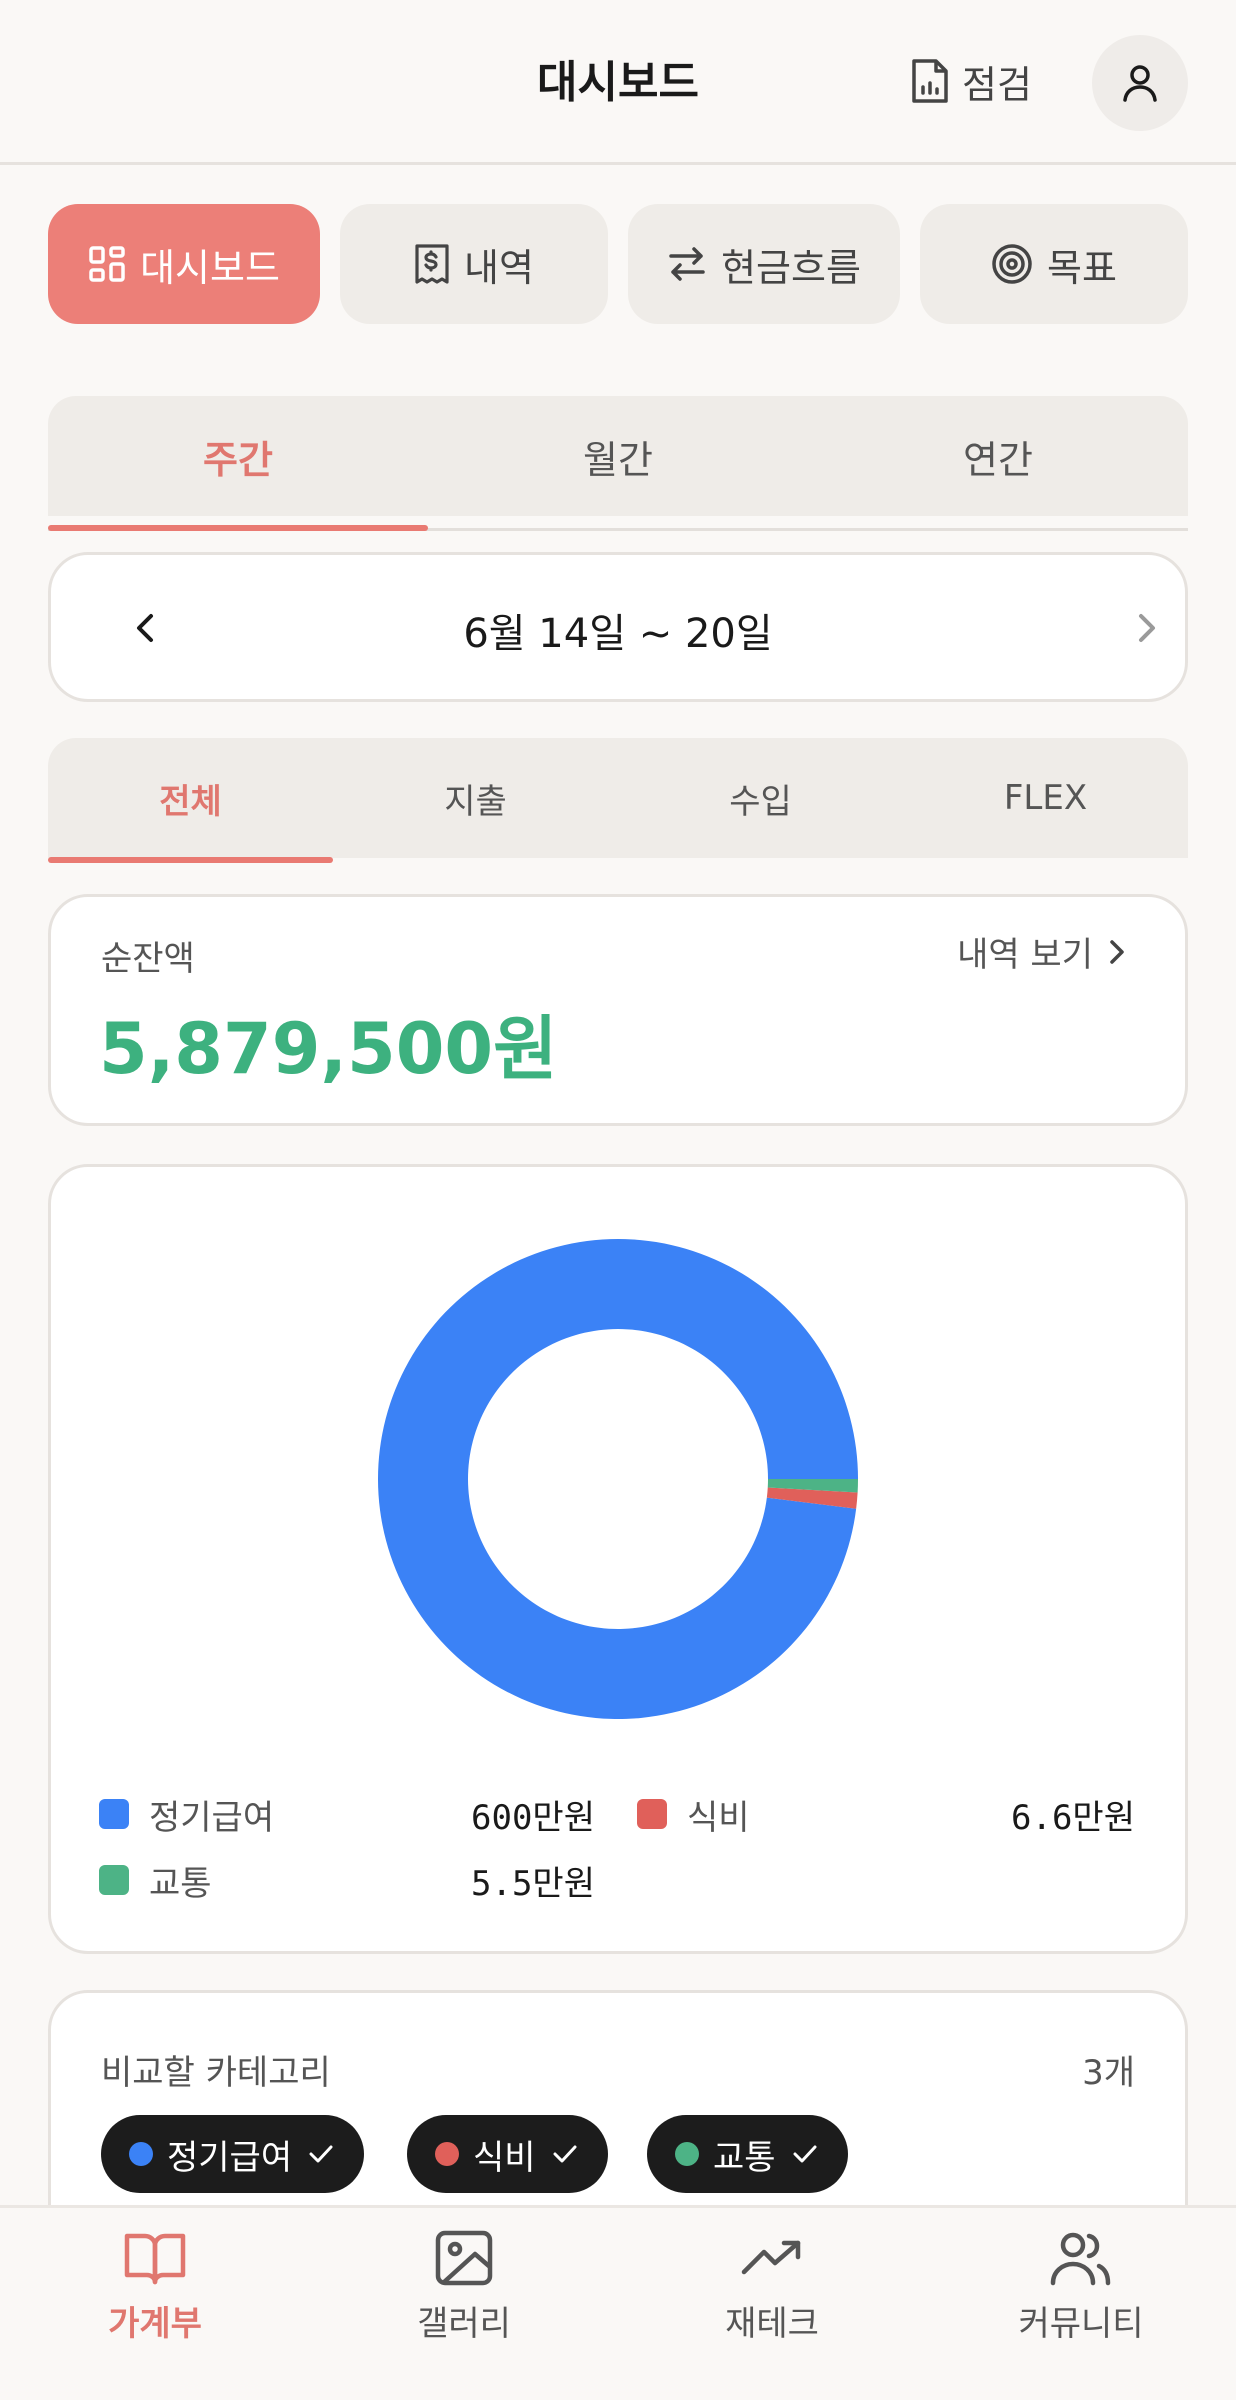 The height and width of the screenshot is (2400, 1236). I want to click on chip-label: 교통, so click(744, 2157).